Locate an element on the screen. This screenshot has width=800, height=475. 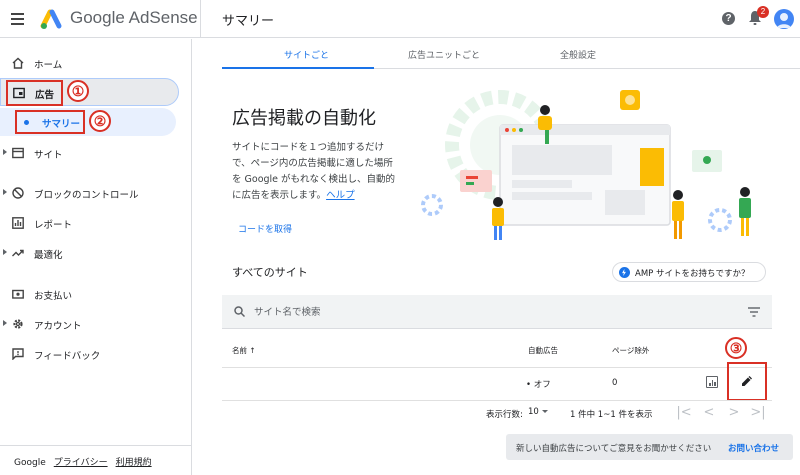
pagination-range: 1 件中 1~1 件を表示 is located at coordinates (611, 415).